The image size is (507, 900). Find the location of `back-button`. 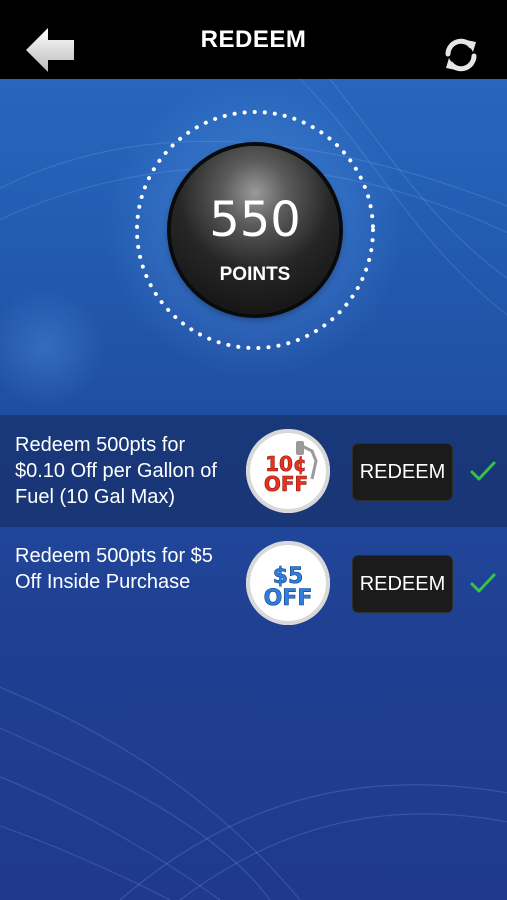

back-button is located at coordinates (50, 50).